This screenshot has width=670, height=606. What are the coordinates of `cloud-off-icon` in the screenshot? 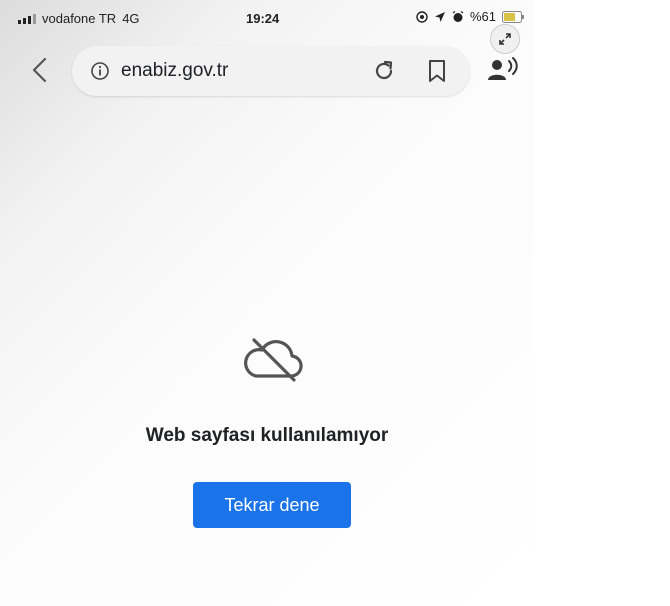 It's located at (273, 360).